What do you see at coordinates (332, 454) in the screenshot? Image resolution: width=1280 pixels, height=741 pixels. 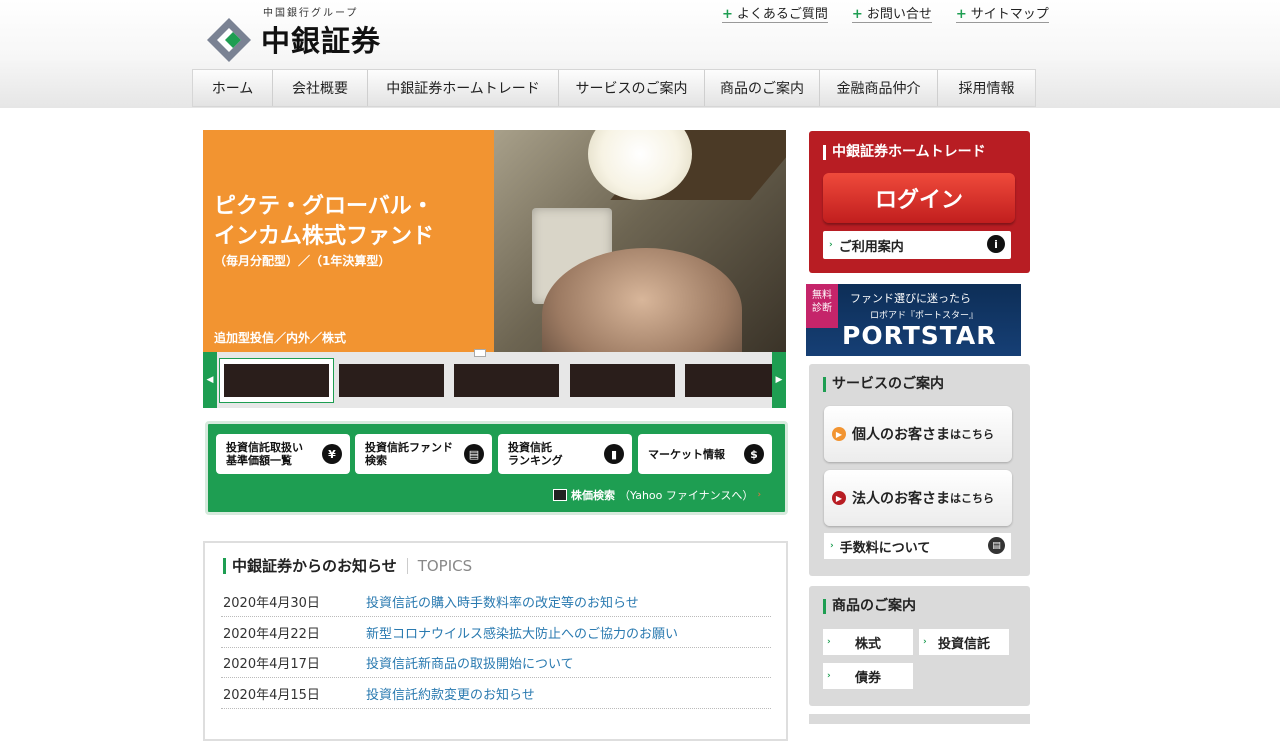 I see `yen-icon: ¥` at bounding box center [332, 454].